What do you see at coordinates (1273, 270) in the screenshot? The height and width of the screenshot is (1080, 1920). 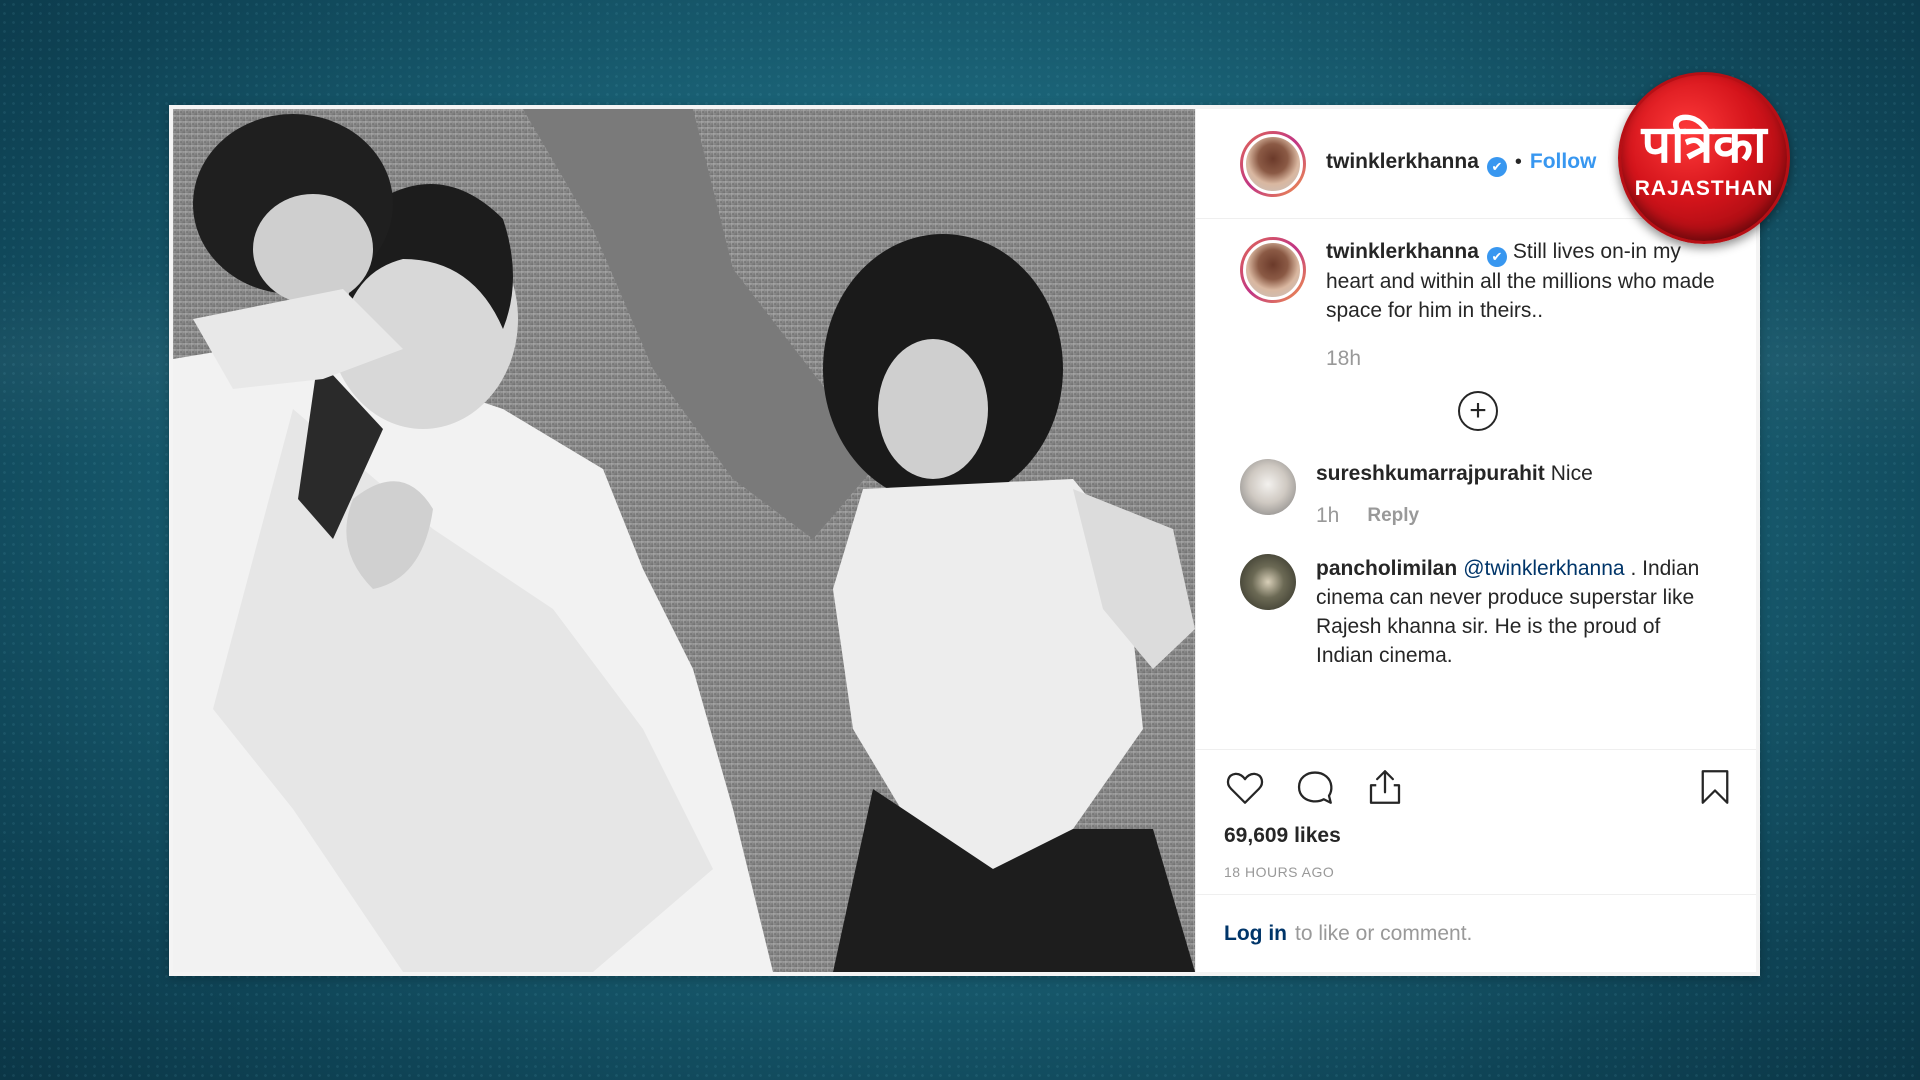 I see `caption-author-avatar` at bounding box center [1273, 270].